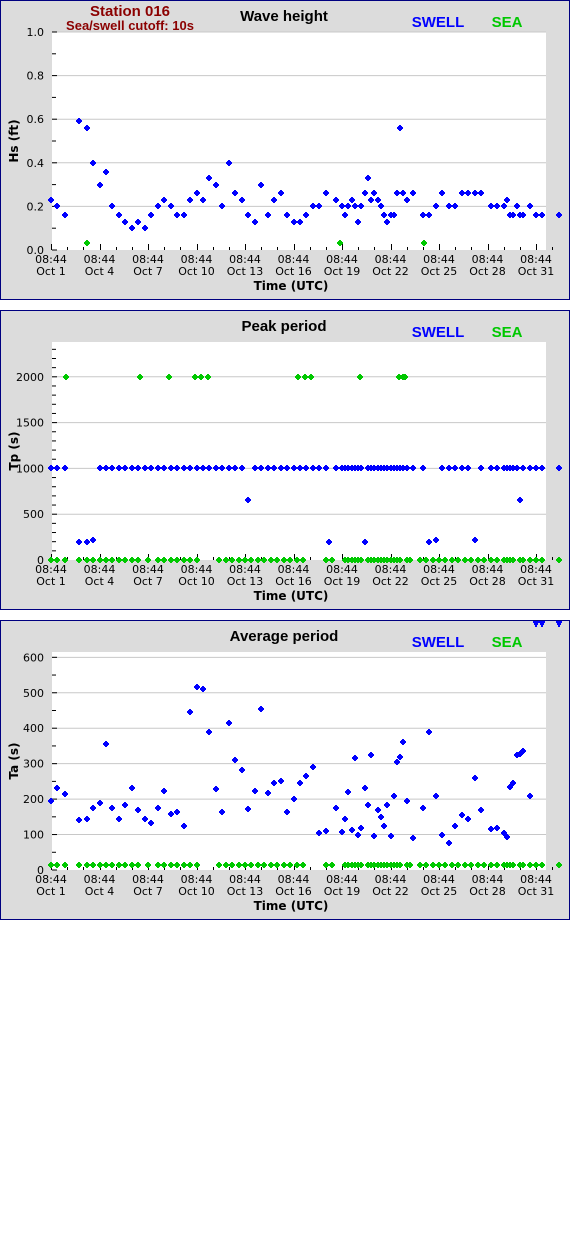 The image size is (570, 1240). What do you see at coordinates (283, 326) in the screenshot?
I see `chart-title: Peak period` at bounding box center [283, 326].